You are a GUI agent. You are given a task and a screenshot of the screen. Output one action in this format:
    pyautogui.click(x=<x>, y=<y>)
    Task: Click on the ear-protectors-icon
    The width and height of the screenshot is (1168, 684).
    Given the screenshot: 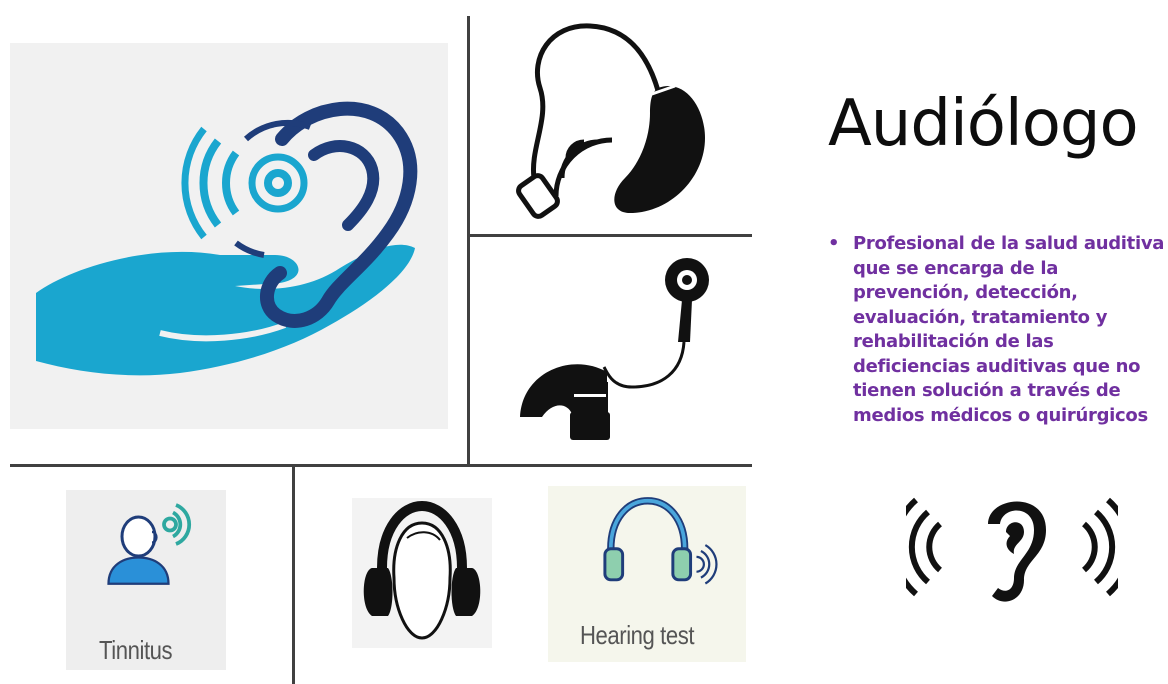 What is the action you would take?
    pyautogui.click(x=422, y=573)
    